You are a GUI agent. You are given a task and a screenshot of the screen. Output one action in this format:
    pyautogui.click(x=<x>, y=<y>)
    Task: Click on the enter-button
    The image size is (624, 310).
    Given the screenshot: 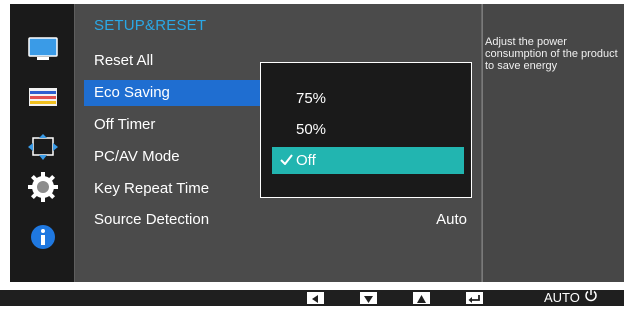 What is the action you would take?
    pyautogui.click(x=474, y=298)
    